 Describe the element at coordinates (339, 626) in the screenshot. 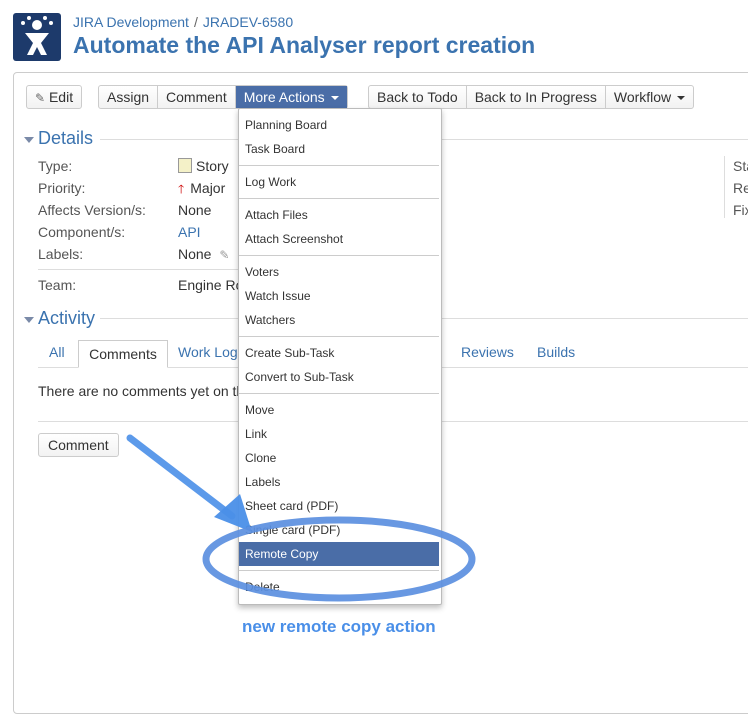

I see `annotation-caption: new remote copy action` at that location.